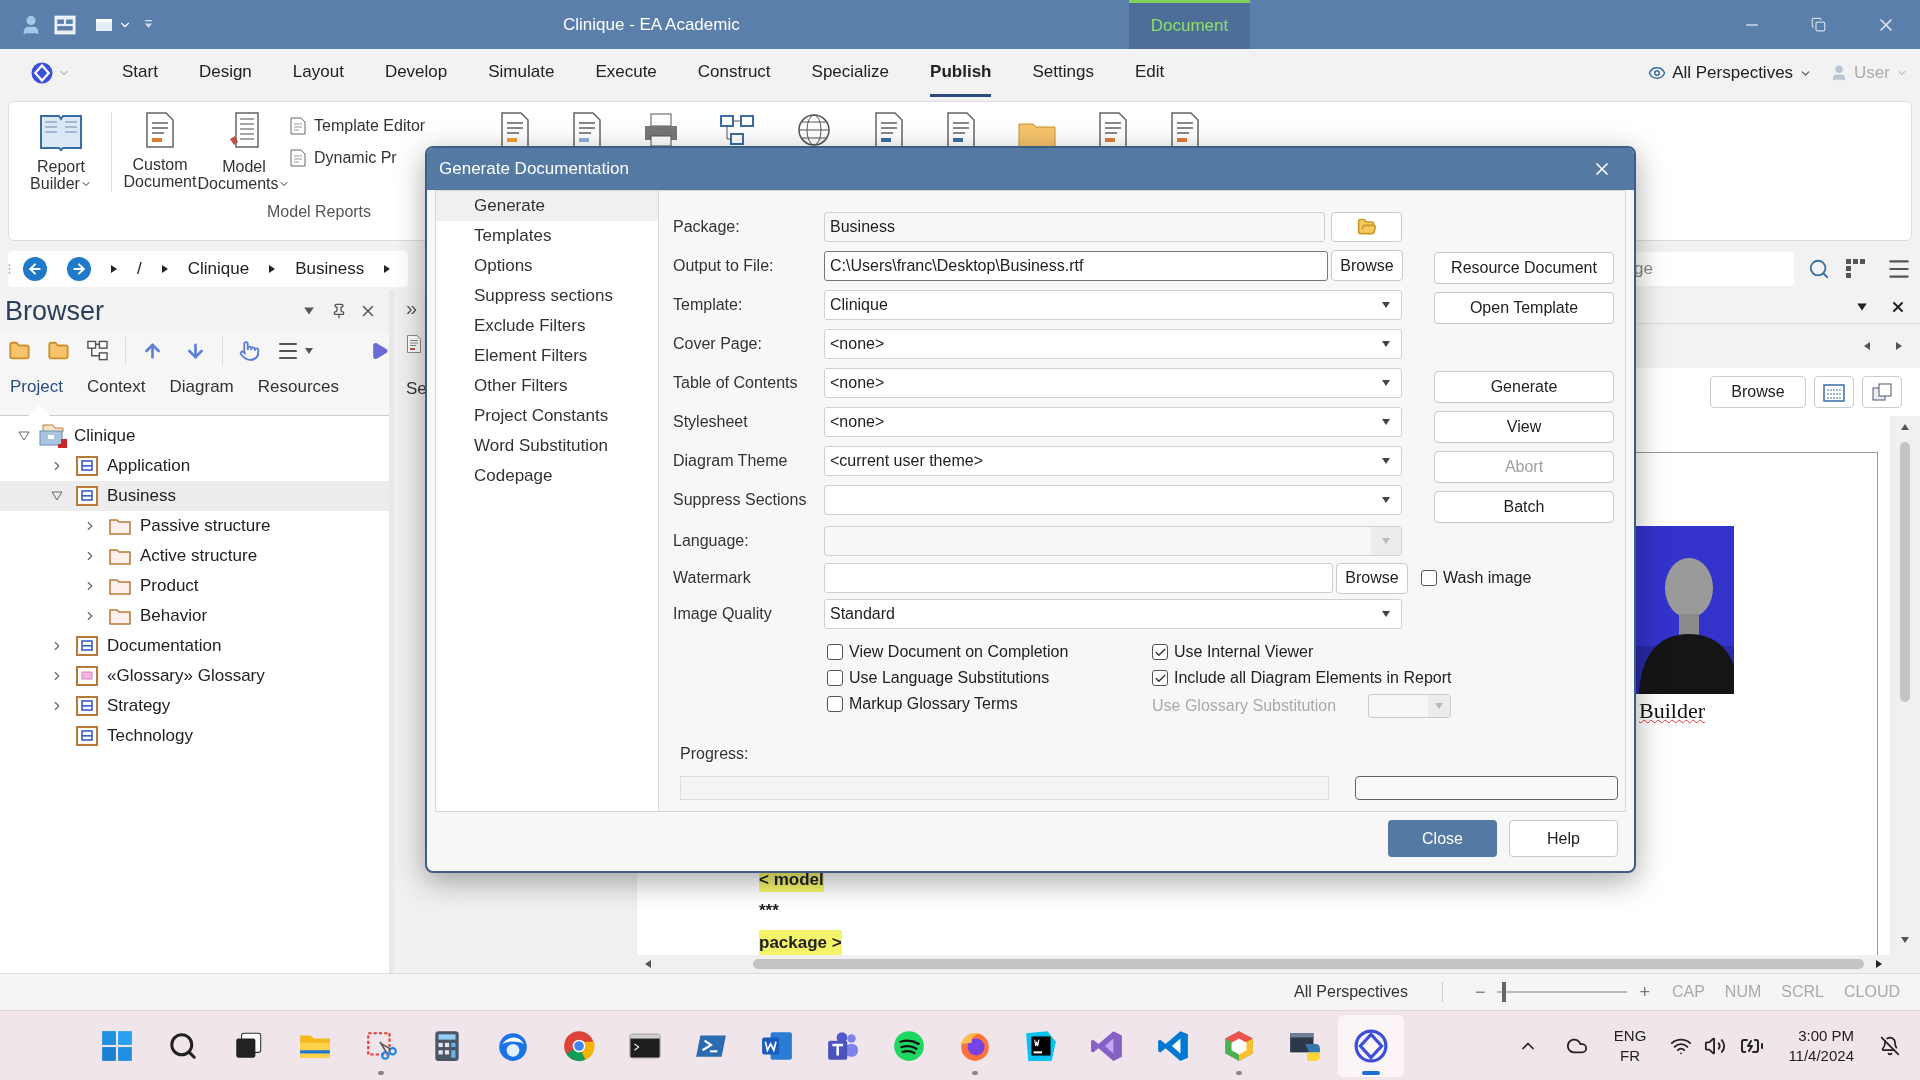 The height and width of the screenshot is (1080, 1920). I want to click on dropdown-field: <current user theme>, so click(1113, 460).